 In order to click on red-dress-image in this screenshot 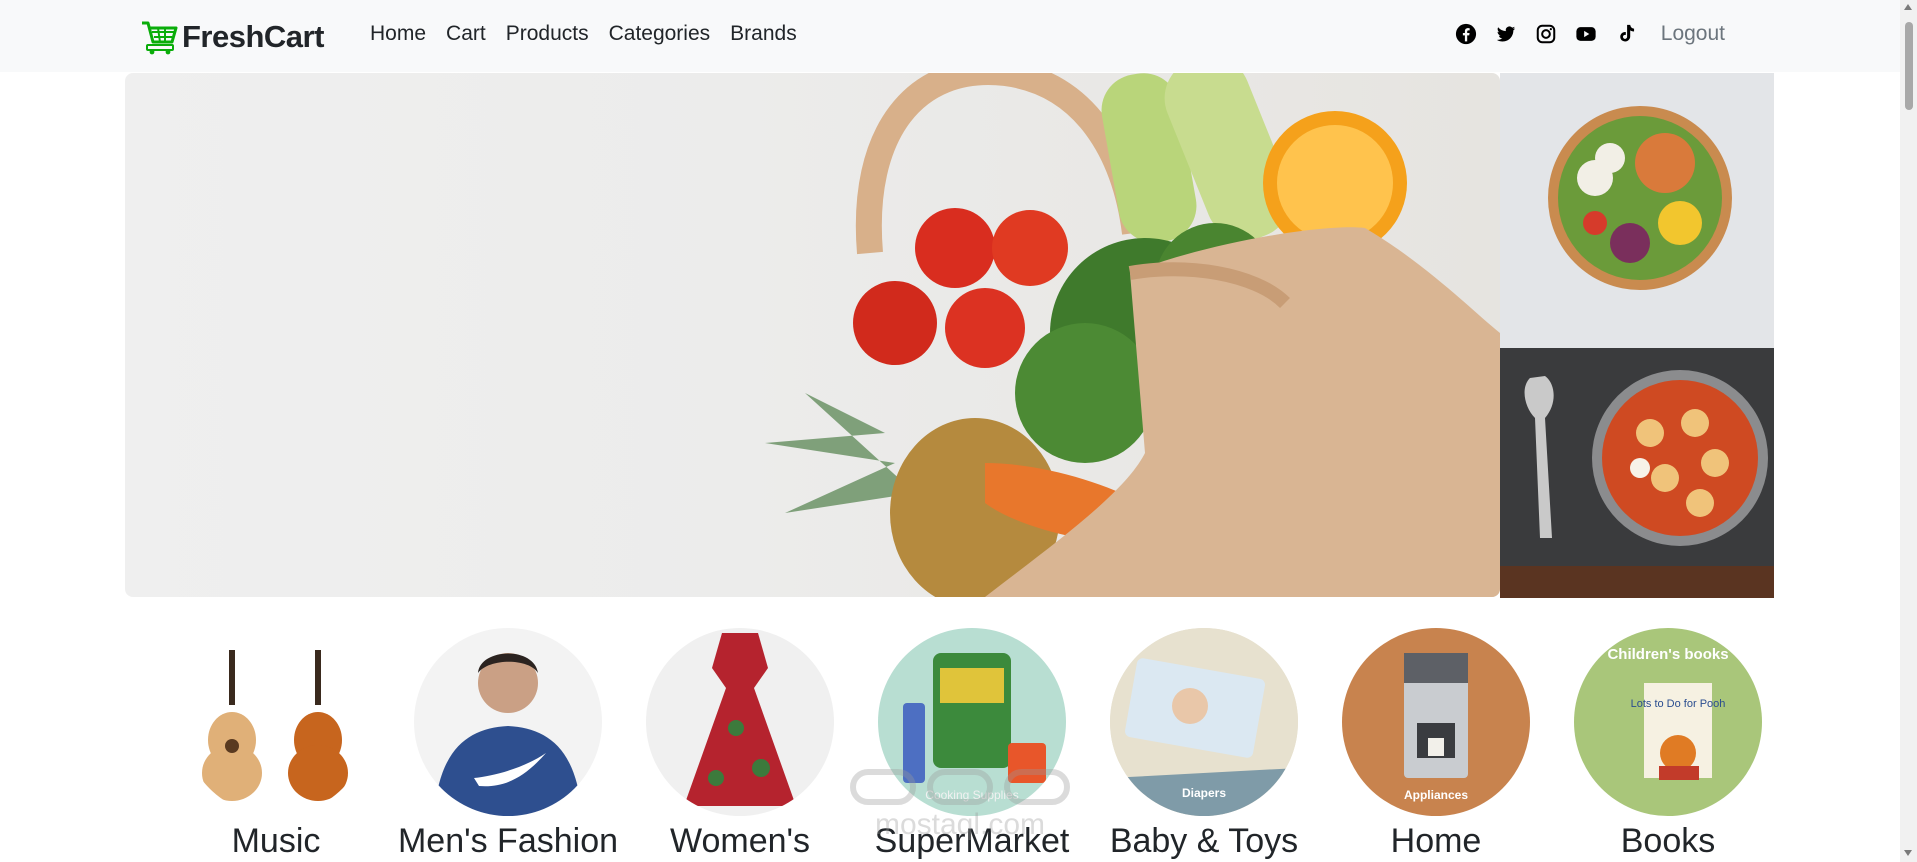, I will do `click(740, 719)`.